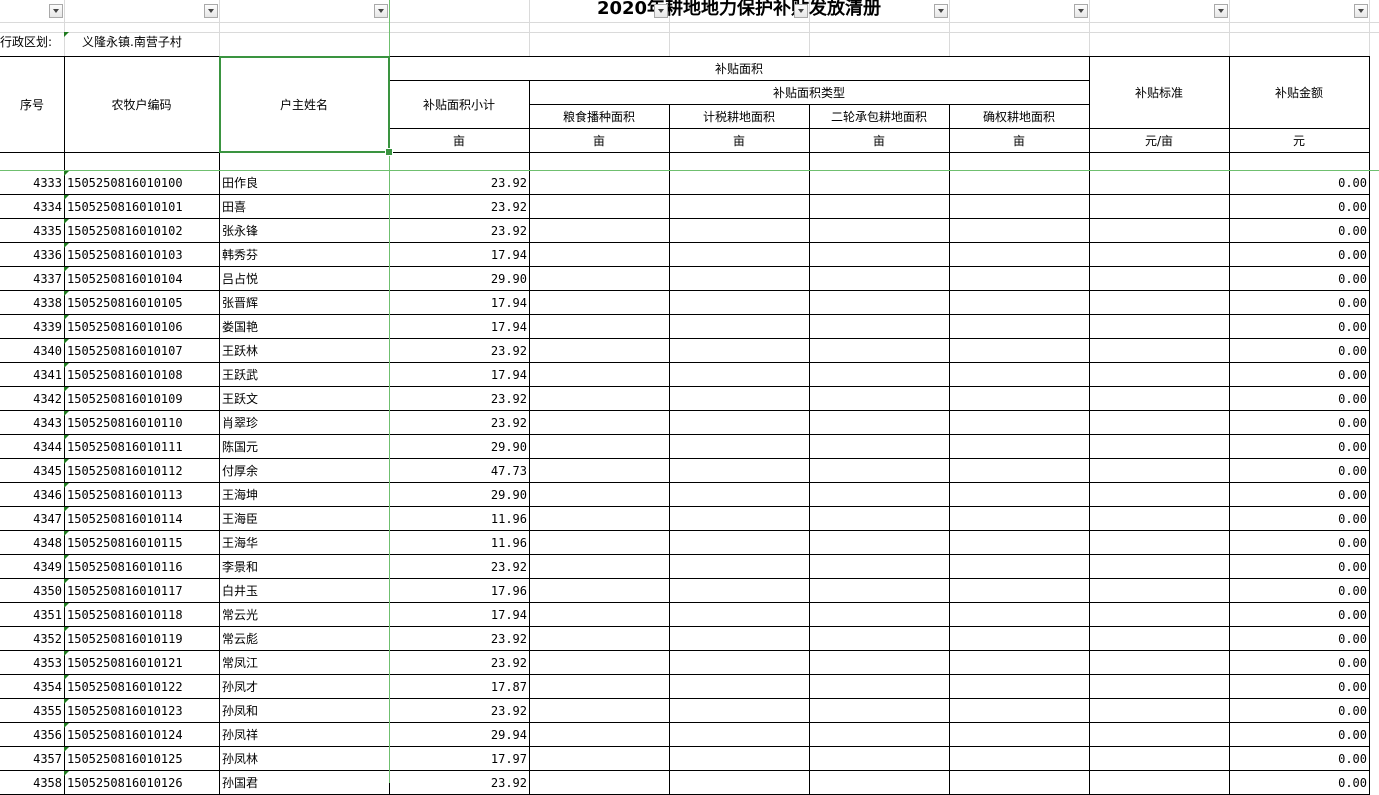 The width and height of the screenshot is (1379, 795). Describe the element at coordinates (389, 152) in the screenshot. I see `fill-handle` at that location.